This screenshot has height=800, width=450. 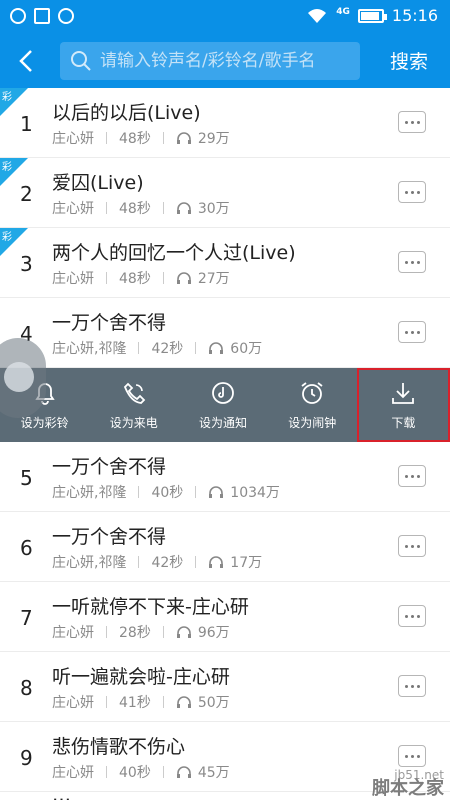 I want to click on app-icon, so click(x=66, y=16).